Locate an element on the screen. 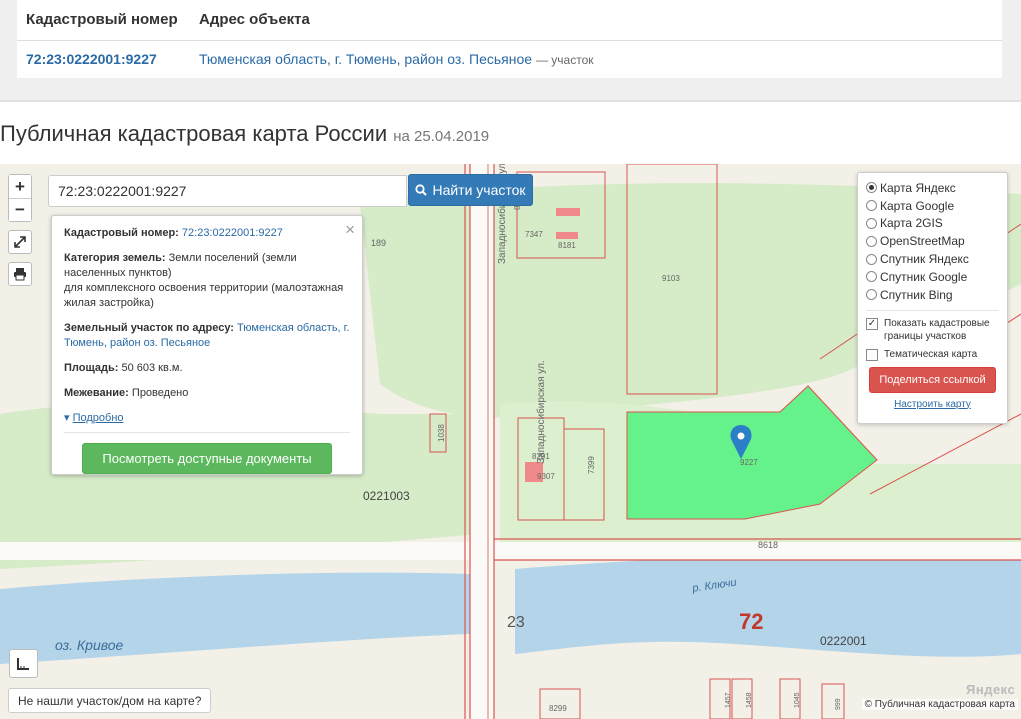 Image resolution: width=1021 pixels, height=719 pixels. popup-survey-row: Межевание: Проведено is located at coordinates (207, 393).